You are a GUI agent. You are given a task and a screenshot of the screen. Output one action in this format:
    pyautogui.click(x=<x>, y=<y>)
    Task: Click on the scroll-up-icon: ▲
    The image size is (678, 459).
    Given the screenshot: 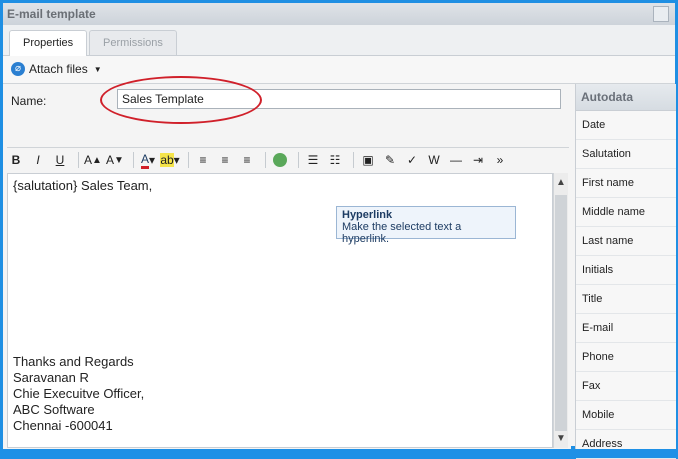 What is the action you would take?
    pyautogui.click(x=561, y=182)
    